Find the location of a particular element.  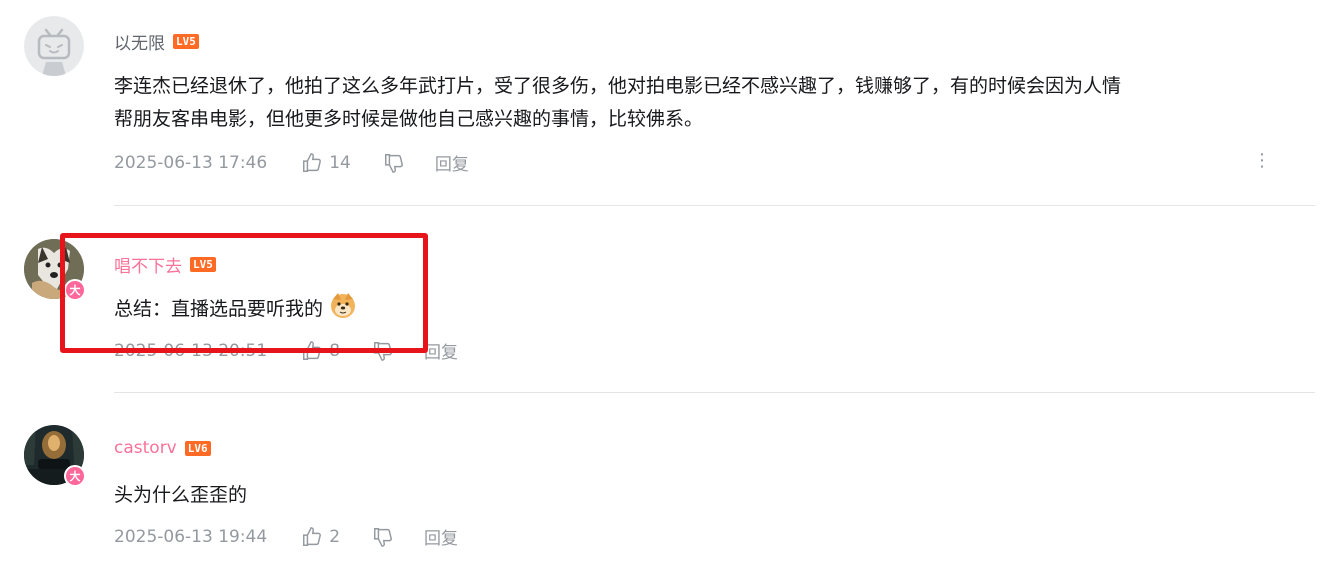

like-button: 8 is located at coordinates (320, 351).